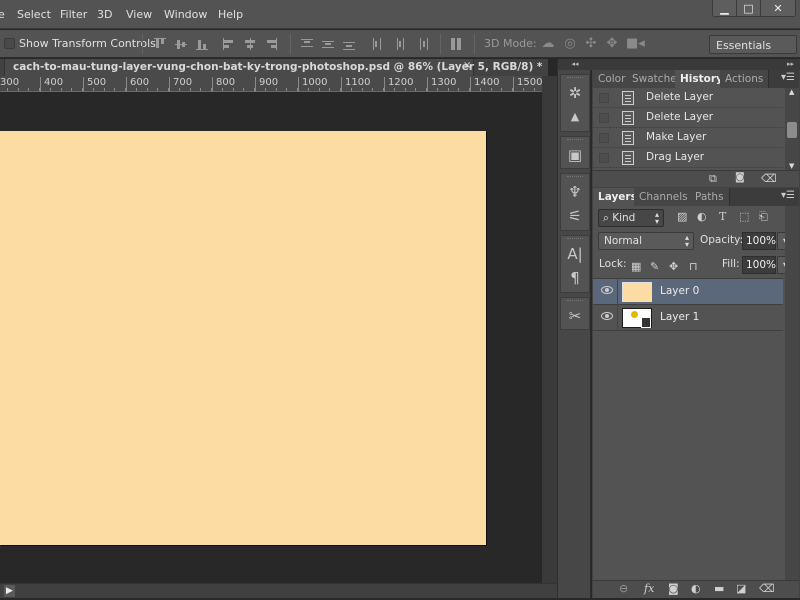 Image resolution: width=800 pixels, height=600 pixels. I want to click on menu-filter: Filter, so click(73, 14).